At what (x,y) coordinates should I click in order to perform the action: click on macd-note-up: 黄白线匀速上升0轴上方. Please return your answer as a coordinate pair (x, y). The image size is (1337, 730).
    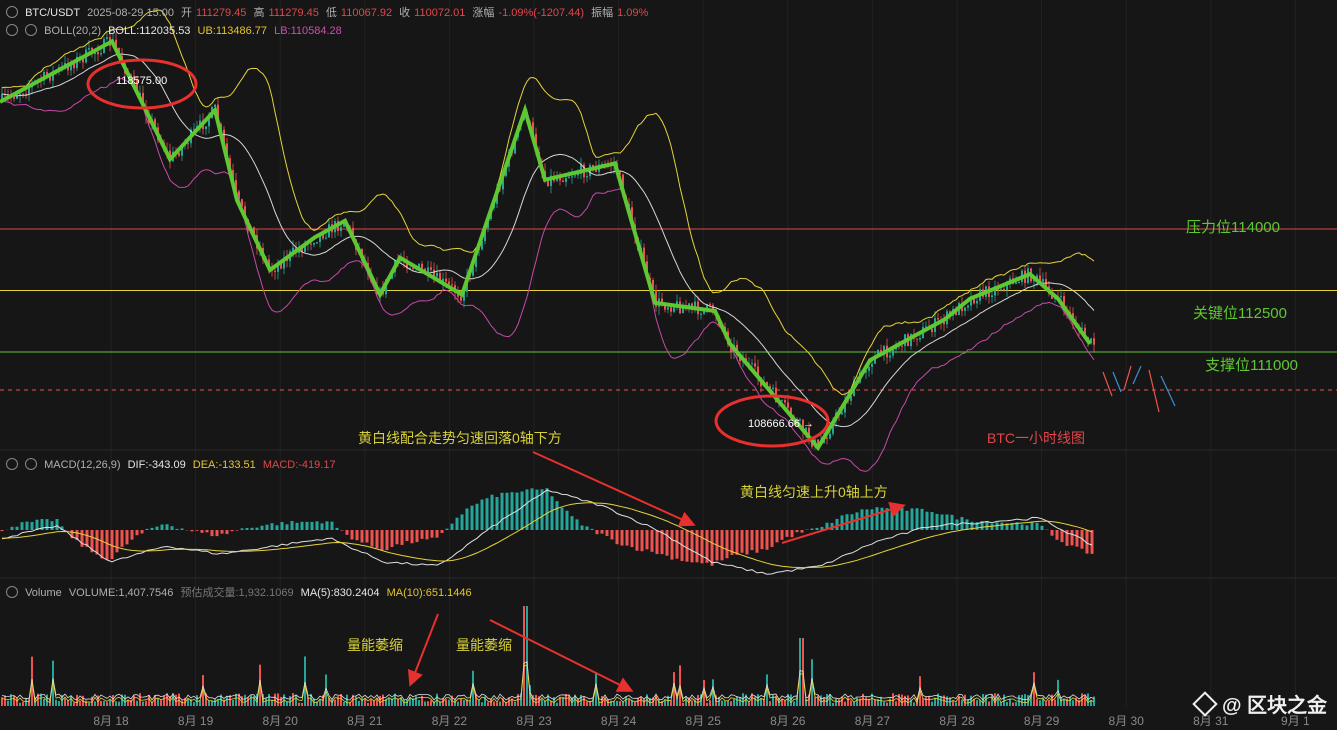
    Looking at the image, I should click on (814, 492).